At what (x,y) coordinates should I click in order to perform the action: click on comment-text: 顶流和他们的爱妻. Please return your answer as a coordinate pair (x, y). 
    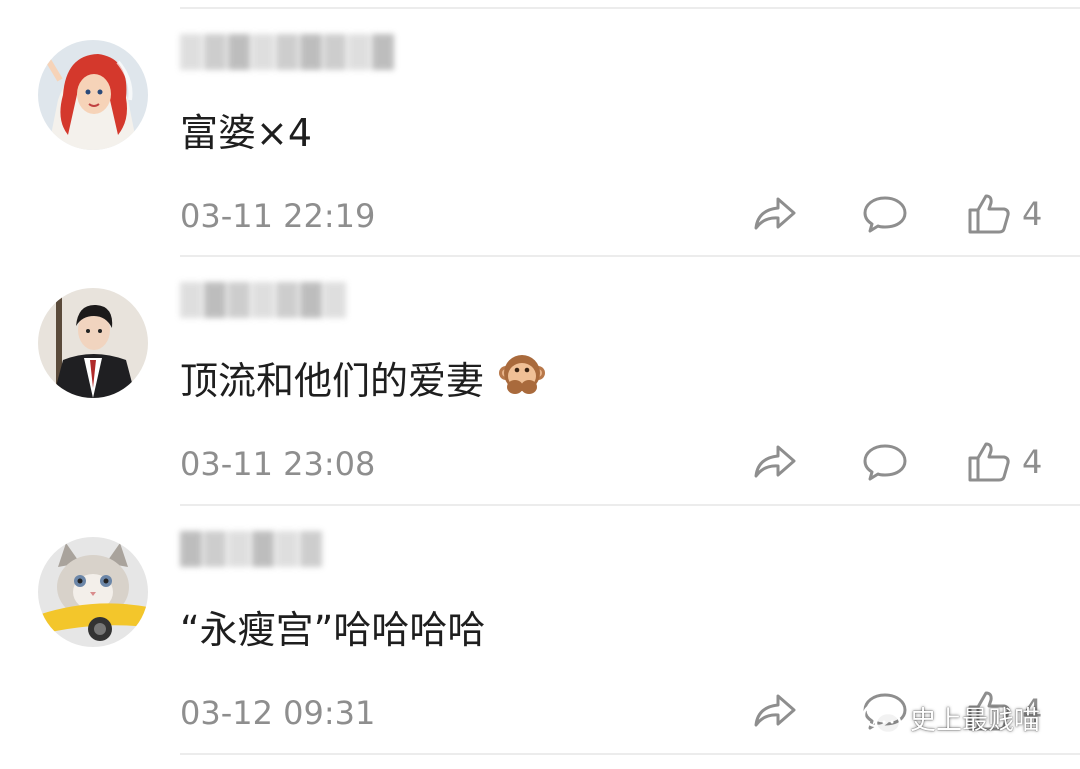
    Looking at the image, I should click on (363, 382).